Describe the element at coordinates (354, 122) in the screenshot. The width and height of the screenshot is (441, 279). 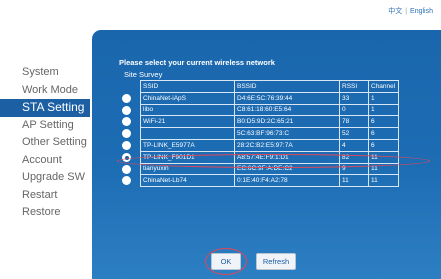
I see `cell-rssi: 78` at that location.